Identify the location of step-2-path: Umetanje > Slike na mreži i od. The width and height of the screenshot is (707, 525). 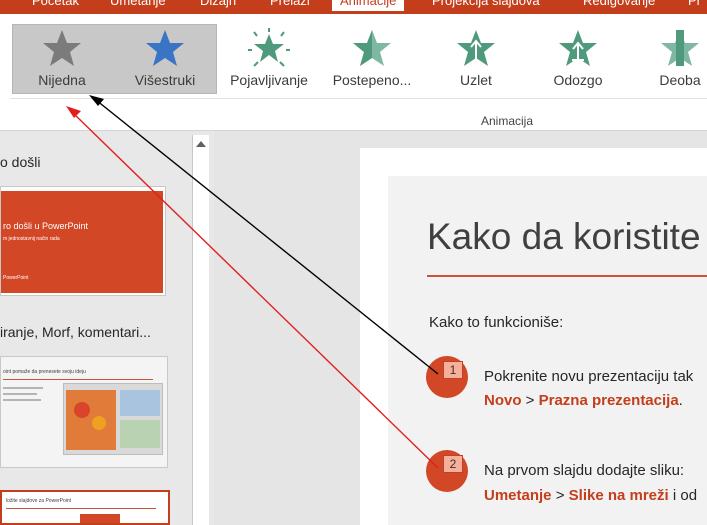
(590, 495).